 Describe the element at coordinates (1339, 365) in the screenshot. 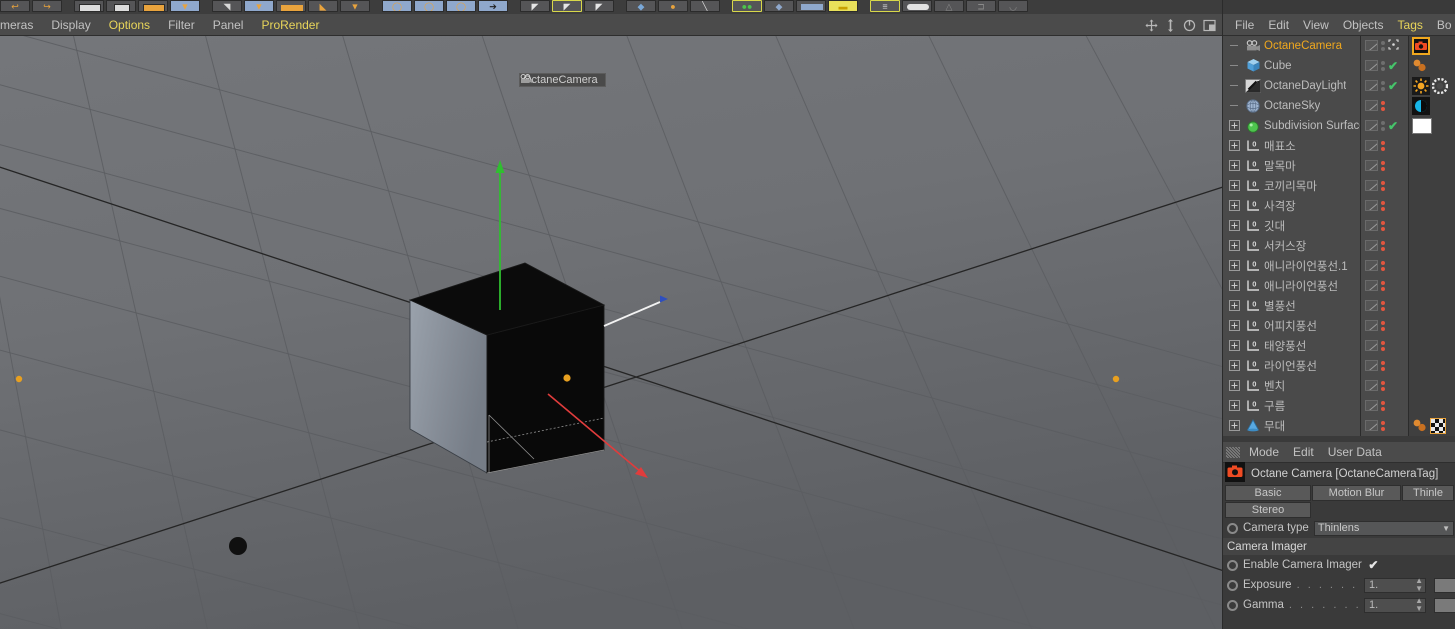

I see `object-row: 0 라이언풍선` at that location.